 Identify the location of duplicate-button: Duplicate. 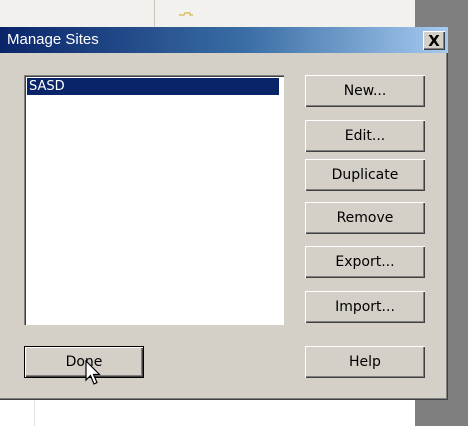
(365, 175).